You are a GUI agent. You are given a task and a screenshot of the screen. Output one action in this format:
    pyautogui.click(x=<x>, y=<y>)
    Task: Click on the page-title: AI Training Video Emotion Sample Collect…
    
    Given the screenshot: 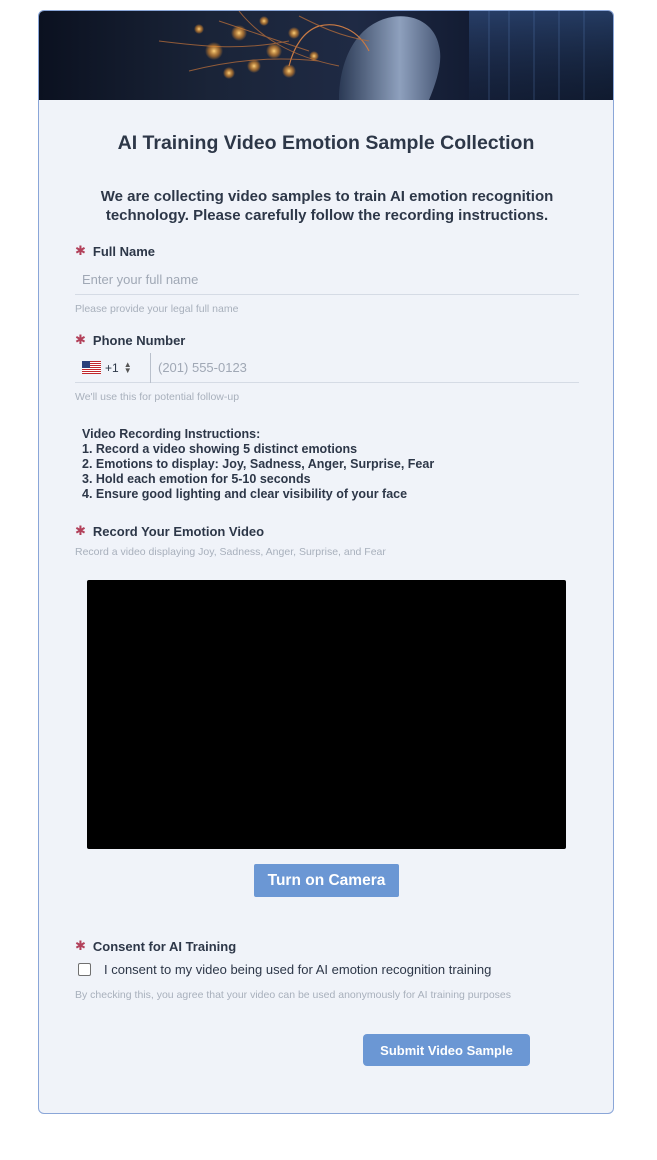 What is the action you would take?
    pyautogui.click(x=326, y=143)
    